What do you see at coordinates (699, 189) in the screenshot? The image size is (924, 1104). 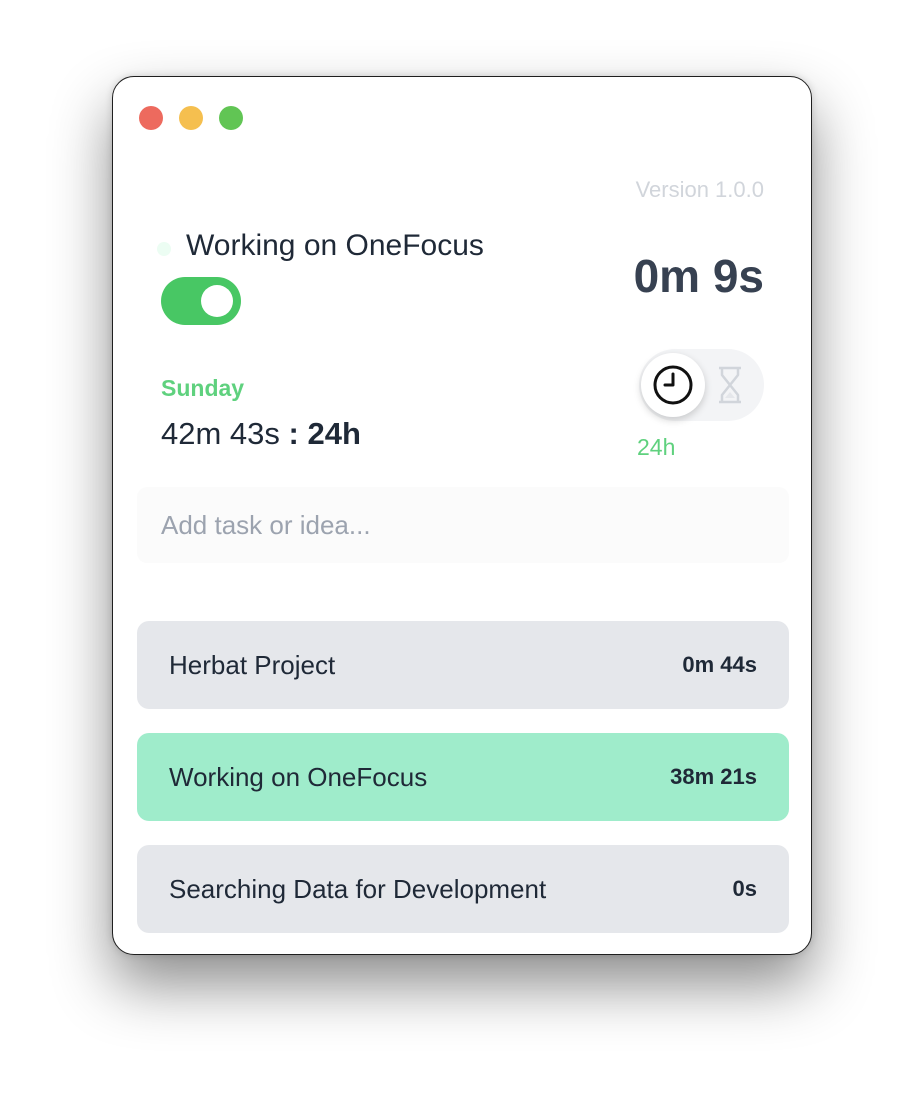 I see `version-label: Version 1.0.0` at bounding box center [699, 189].